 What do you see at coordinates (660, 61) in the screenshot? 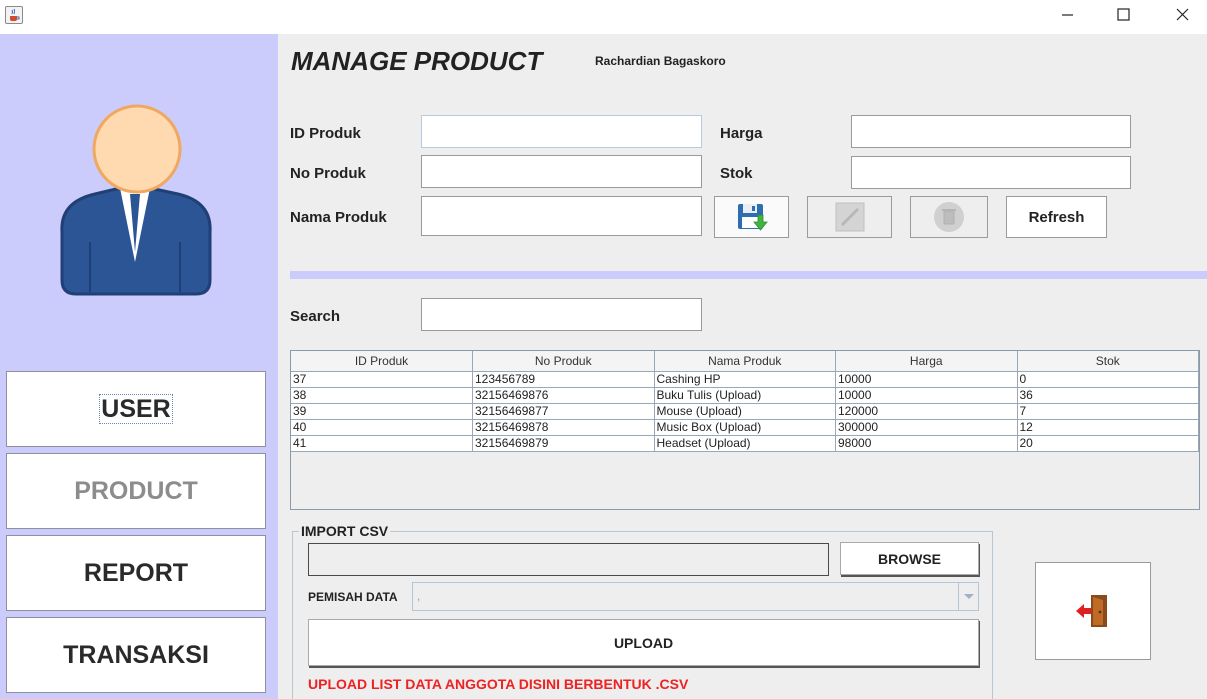
I see `user-name: Rachardian Bagaskoro` at bounding box center [660, 61].